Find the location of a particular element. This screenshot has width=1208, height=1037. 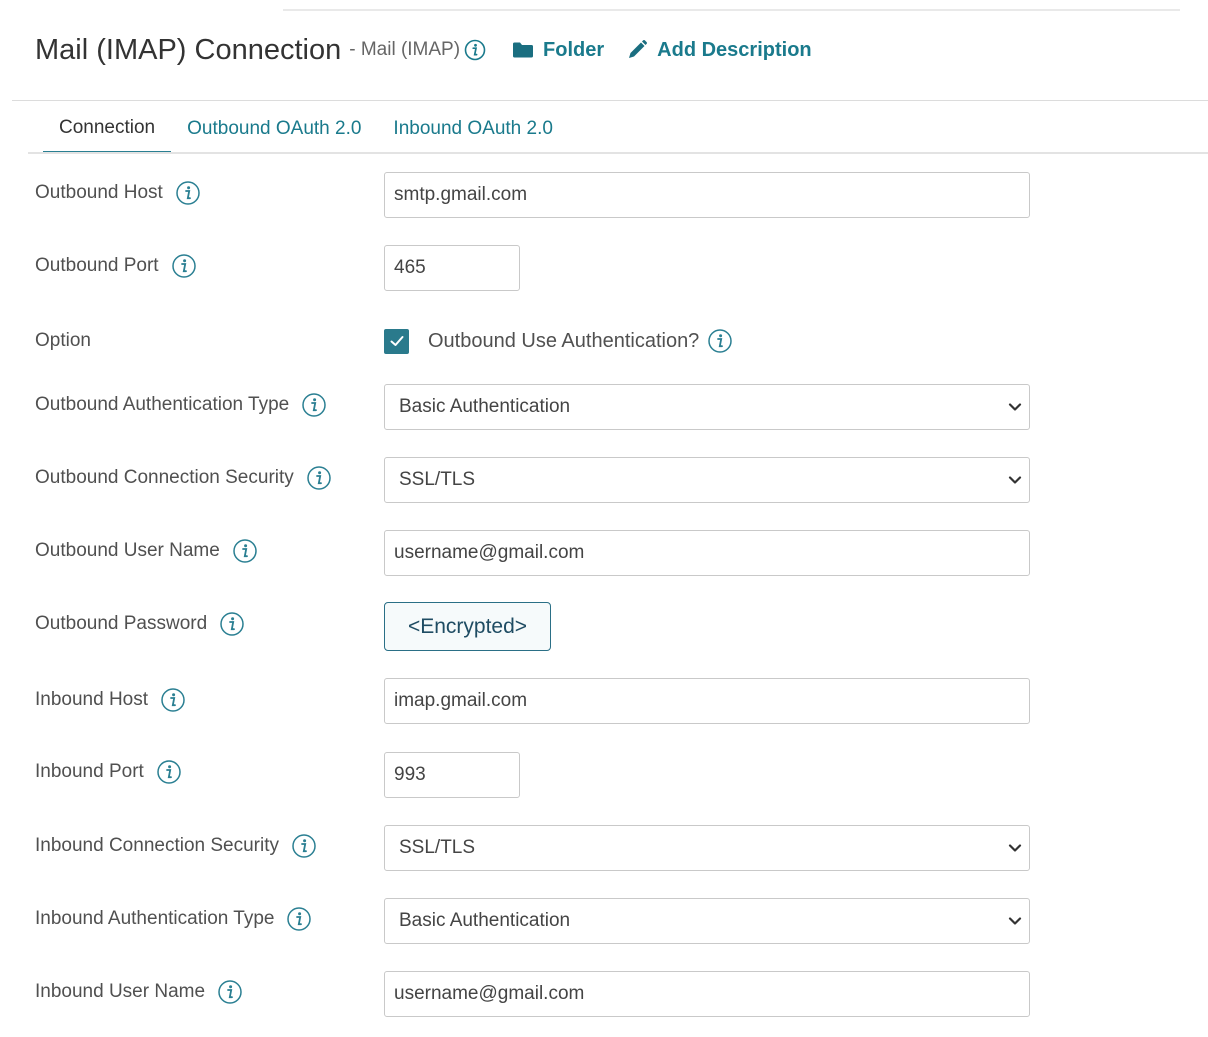

inbound-conn-security-value: SSL/TLS is located at coordinates (437, 847).